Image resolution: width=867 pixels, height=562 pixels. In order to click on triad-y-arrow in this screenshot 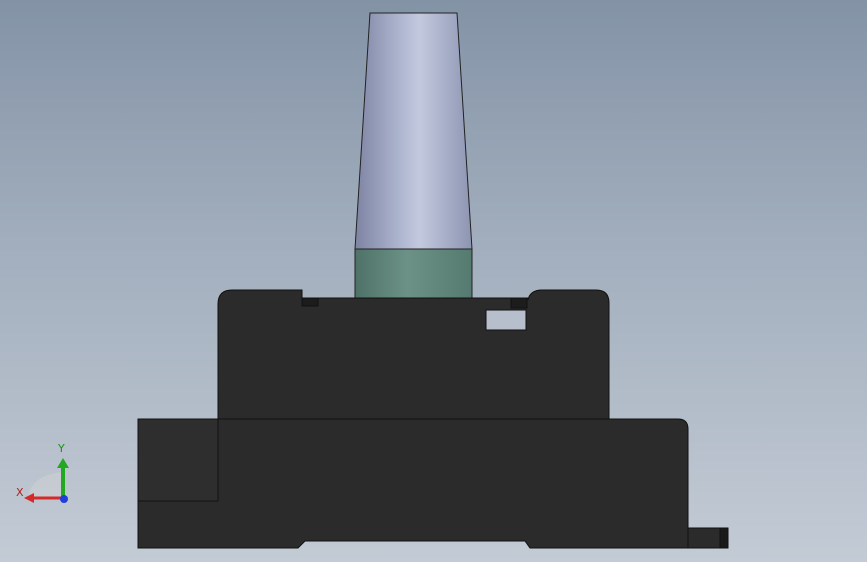, I will do `click(63, 463)`.